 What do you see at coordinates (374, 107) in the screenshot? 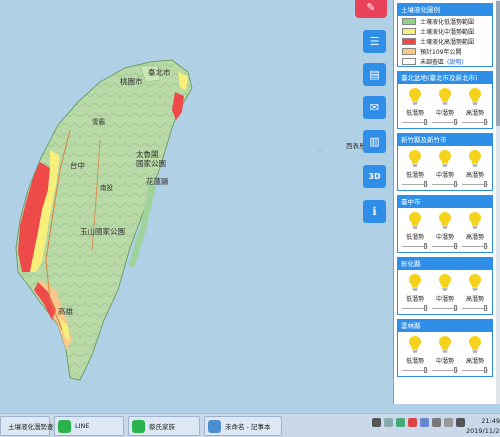
I see `mail-button: ✉` at bounding box center [374, 107].